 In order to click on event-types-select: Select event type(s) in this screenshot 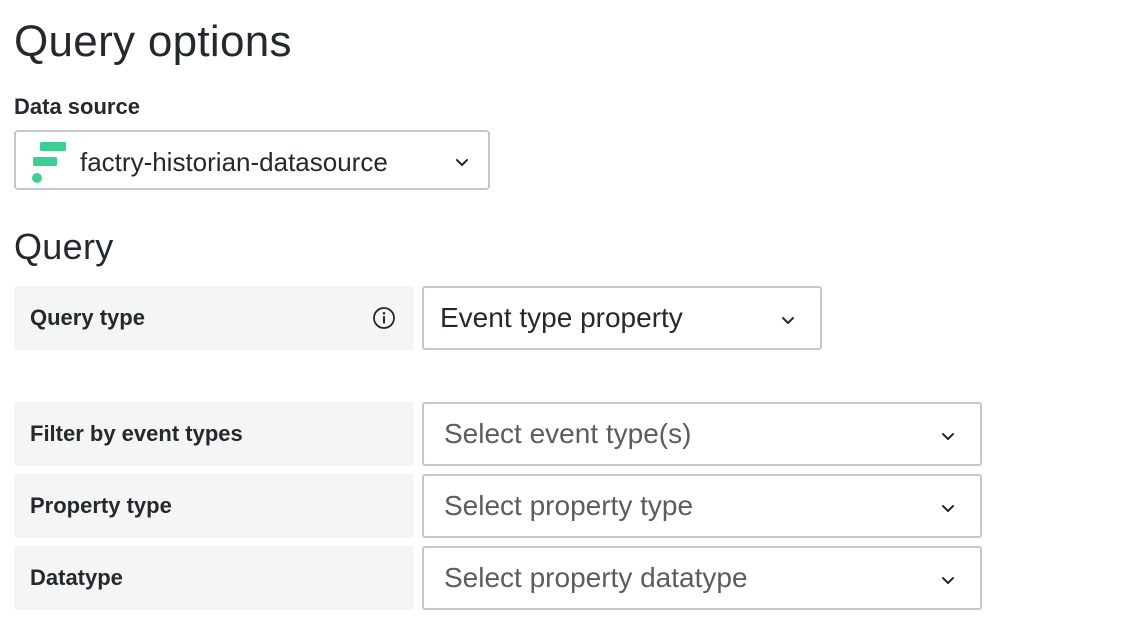, I will do `click(702, 434)`.